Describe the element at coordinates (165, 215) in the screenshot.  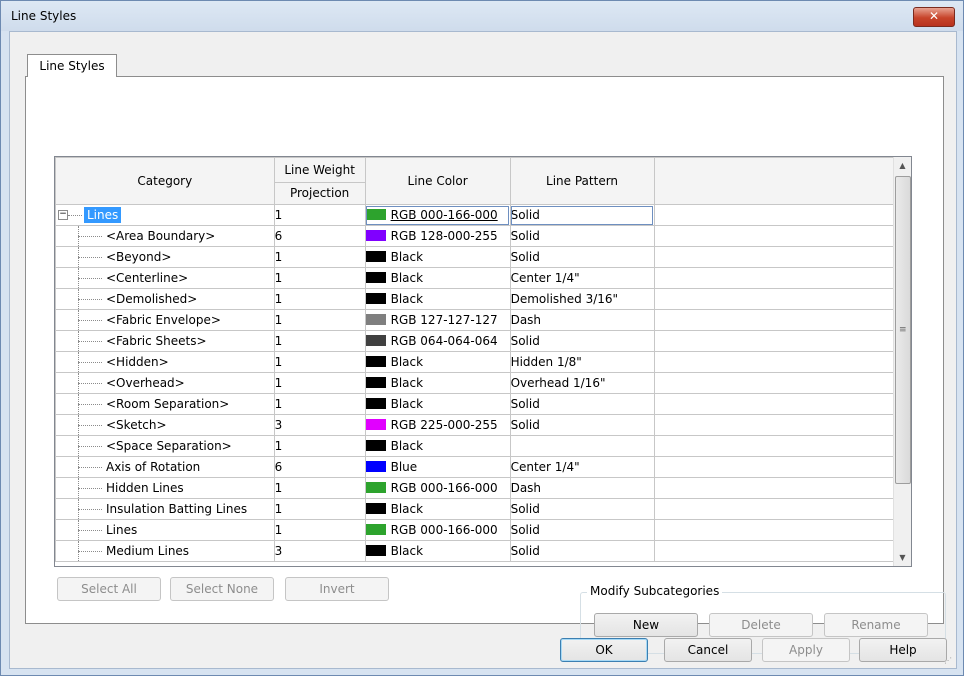
I see `category-cell: − Lines` at that location.